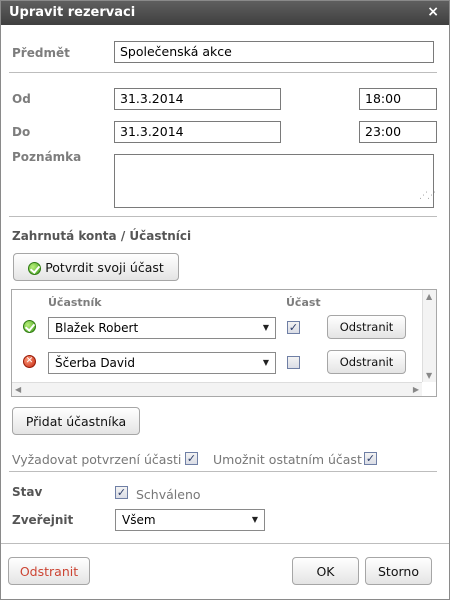 The width and height of the screenshot is (450, 600). I want to click on approved-checkbox: ✓, so click(121, 492).